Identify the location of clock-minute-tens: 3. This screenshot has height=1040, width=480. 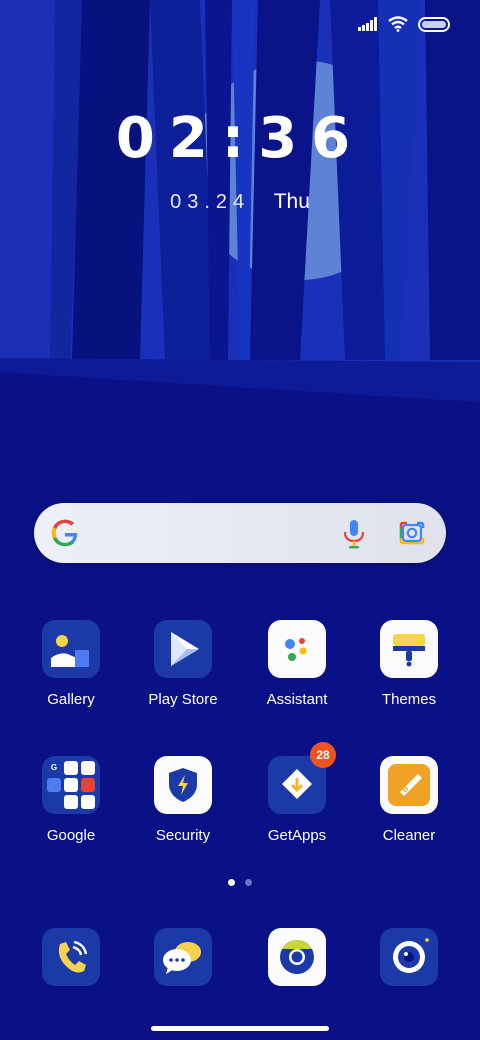
(285, 138).